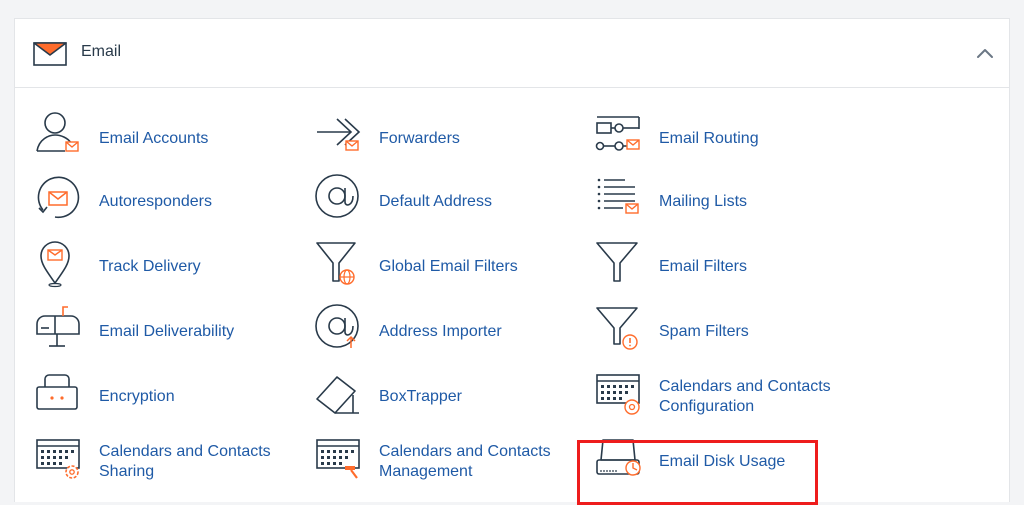  I want to click on item-label: Encryption, so click(137, 396).